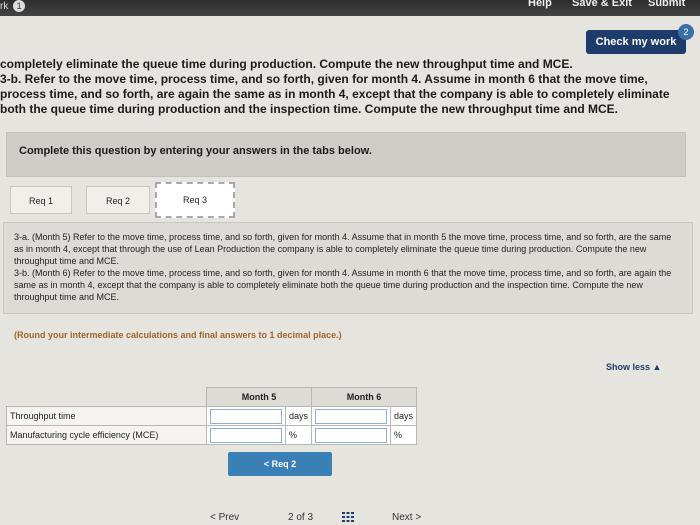  What do you see at coordinates (298, 416) in the screenshot?
I see `throughput-month5-unit: days` at bounding box center [298, 416].